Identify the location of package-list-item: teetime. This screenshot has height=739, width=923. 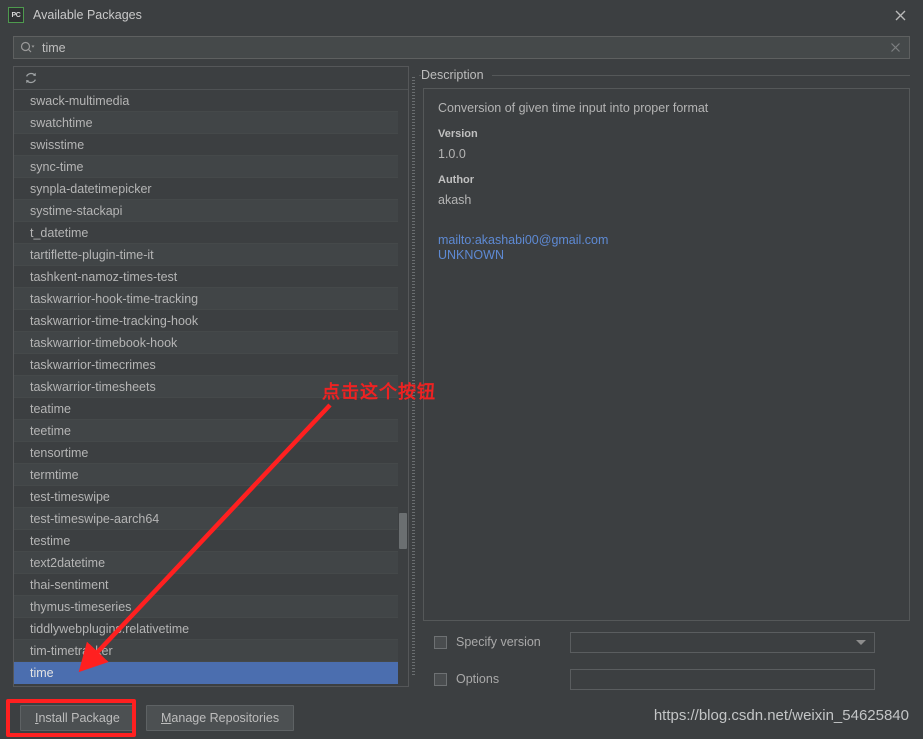
(211, 431).